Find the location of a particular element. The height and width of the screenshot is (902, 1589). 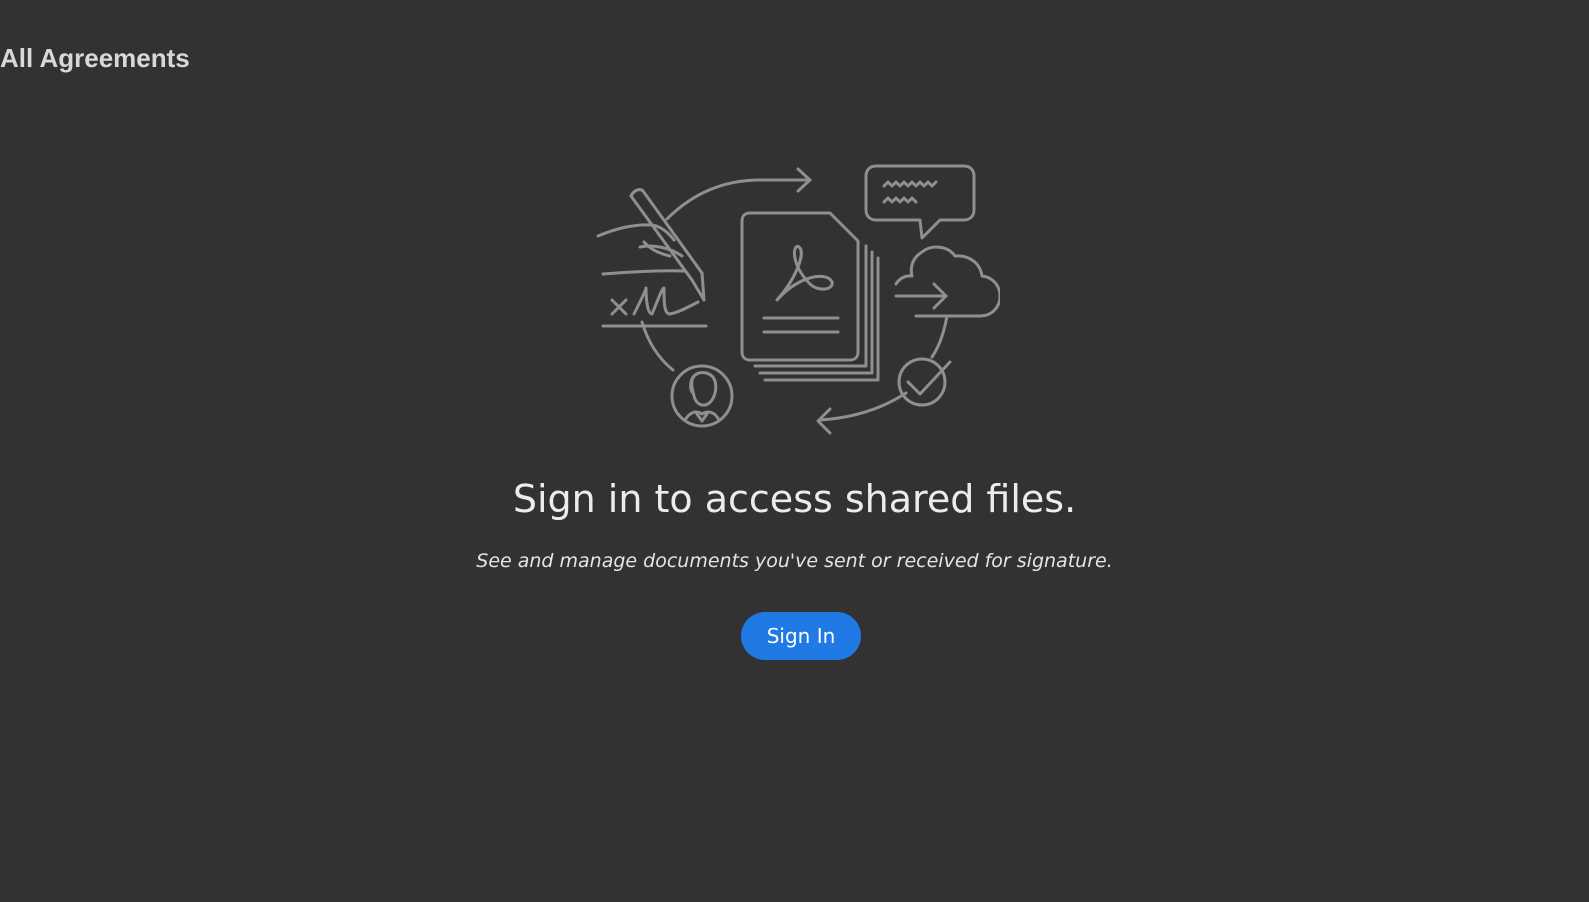

checkmark-circle-icon is located at coordinates (924, 382).